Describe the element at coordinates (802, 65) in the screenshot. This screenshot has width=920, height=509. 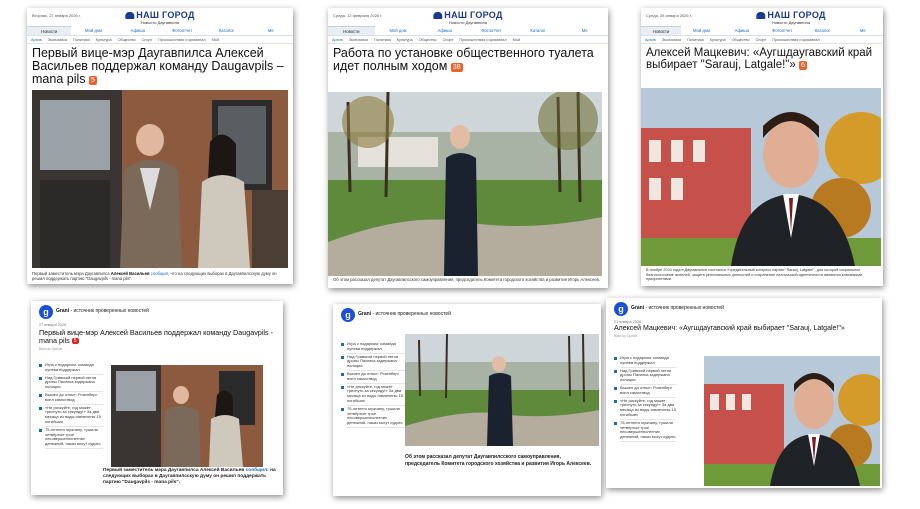
I see `comment-count-badge: 6` at that location.